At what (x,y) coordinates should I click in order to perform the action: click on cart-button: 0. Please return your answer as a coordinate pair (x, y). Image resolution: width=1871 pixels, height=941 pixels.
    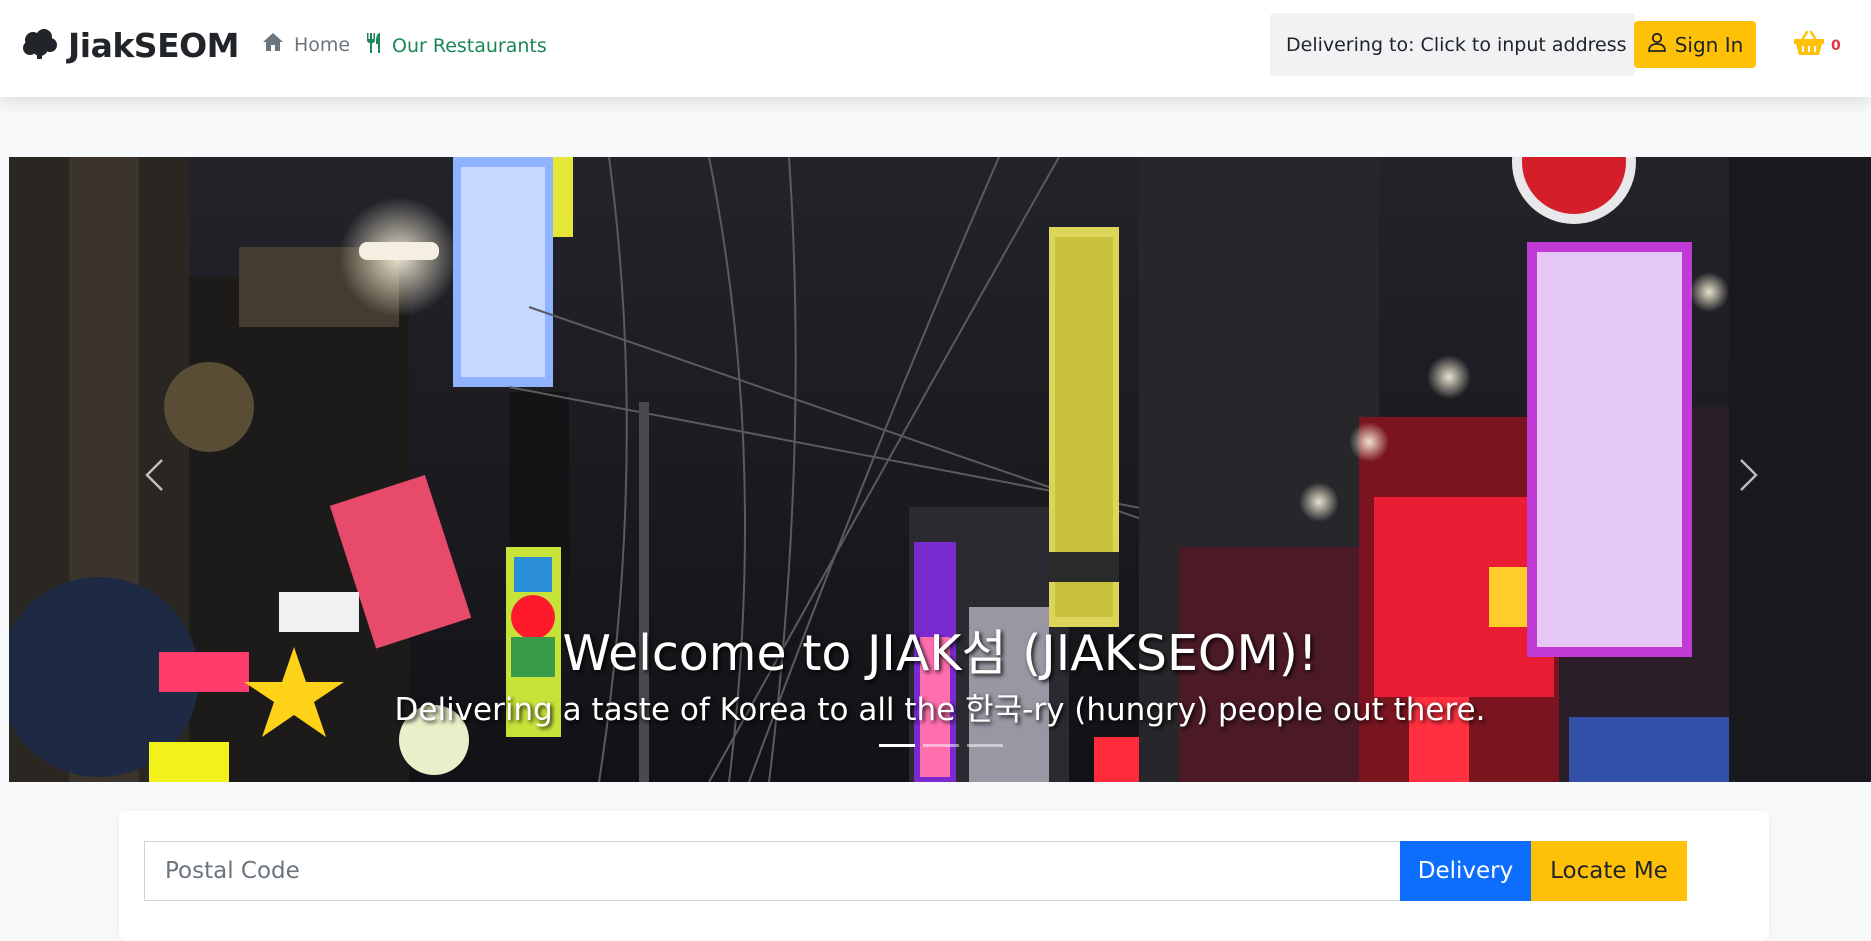
    Looking at the image, I should click on (1817, 45).